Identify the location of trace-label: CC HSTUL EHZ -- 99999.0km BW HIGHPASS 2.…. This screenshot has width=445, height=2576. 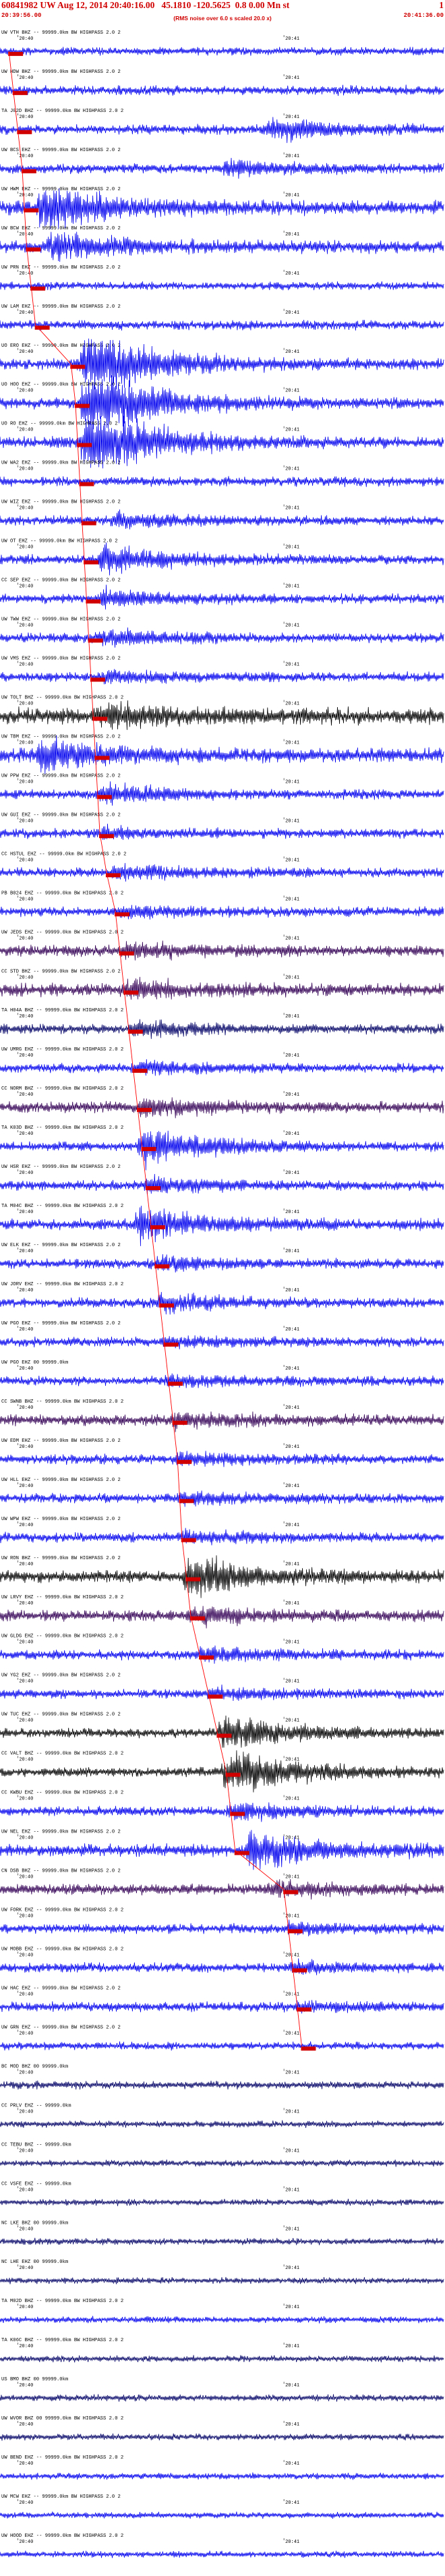
(63, 854).